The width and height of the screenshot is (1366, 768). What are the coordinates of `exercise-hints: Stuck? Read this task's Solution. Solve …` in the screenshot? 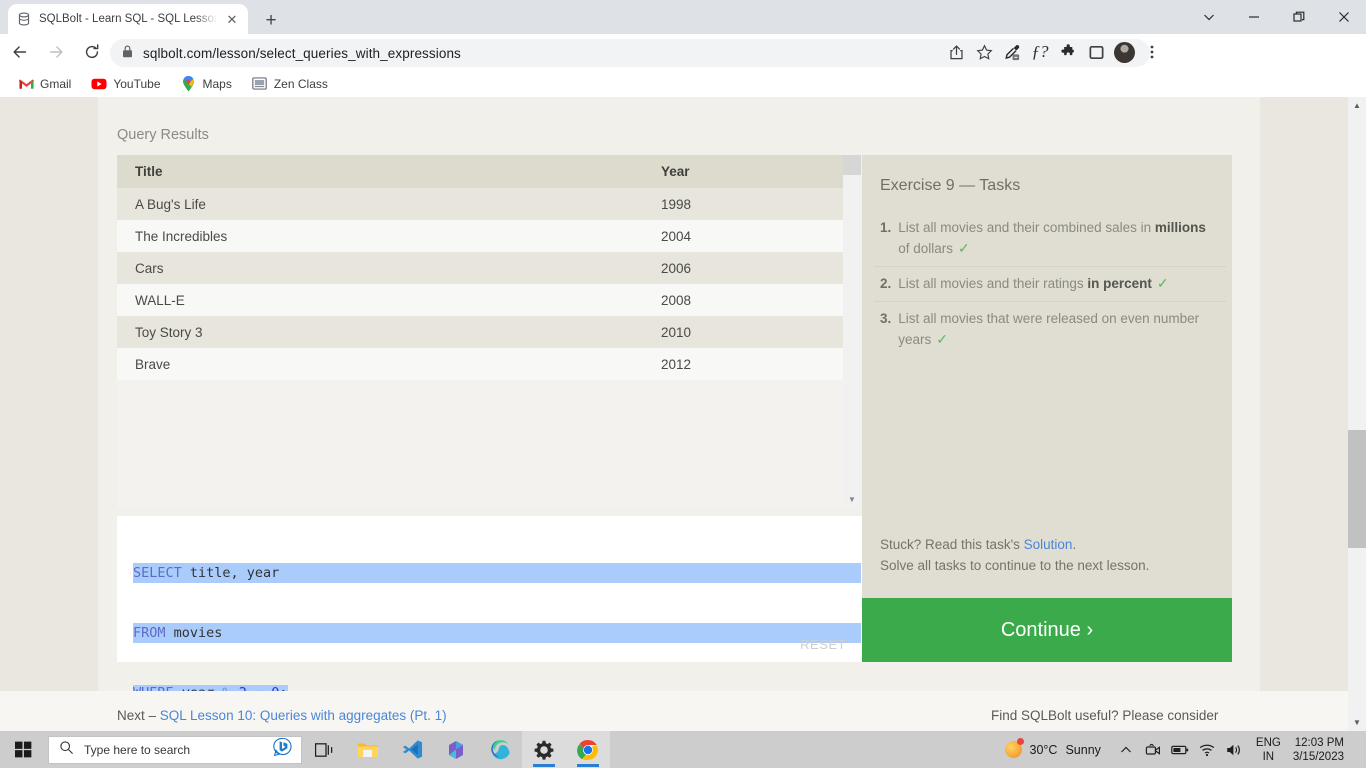 It's located at (1050, 555).